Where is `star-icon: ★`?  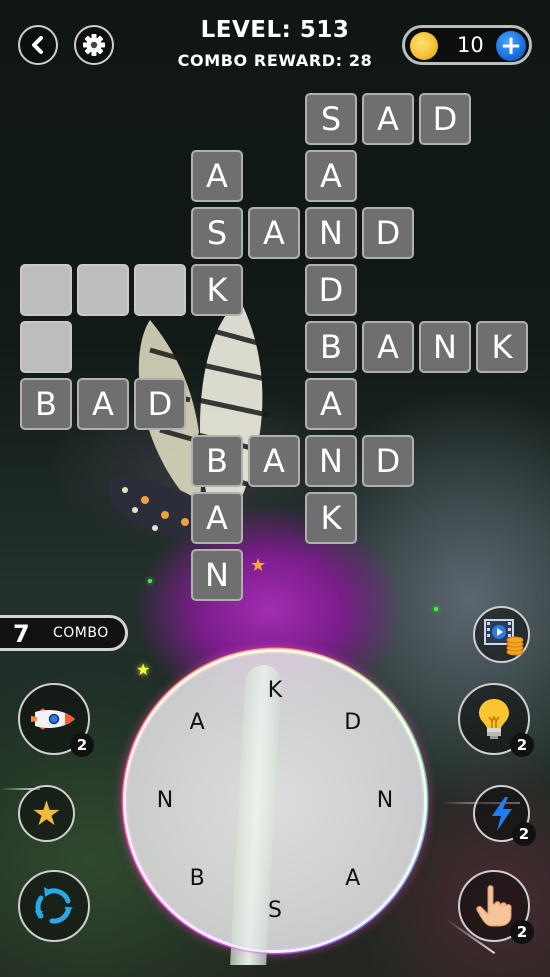 star-icon: ★ is located at coordinates (46, 813).